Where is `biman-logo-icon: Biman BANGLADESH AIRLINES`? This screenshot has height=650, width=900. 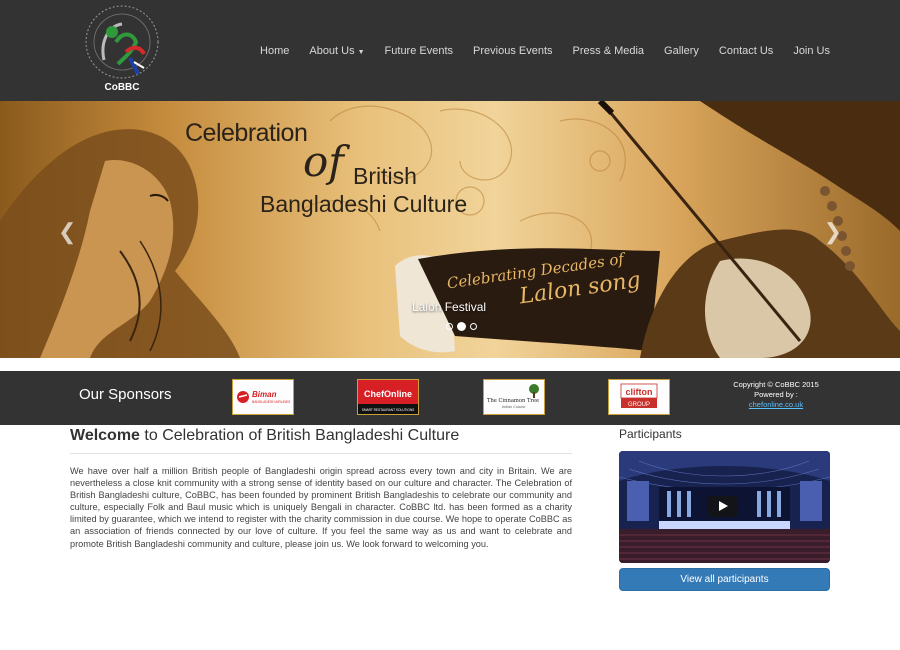 biman-logo-icon: Biman BANGLADESH AIRLINES is located at coordinates (264, 397).